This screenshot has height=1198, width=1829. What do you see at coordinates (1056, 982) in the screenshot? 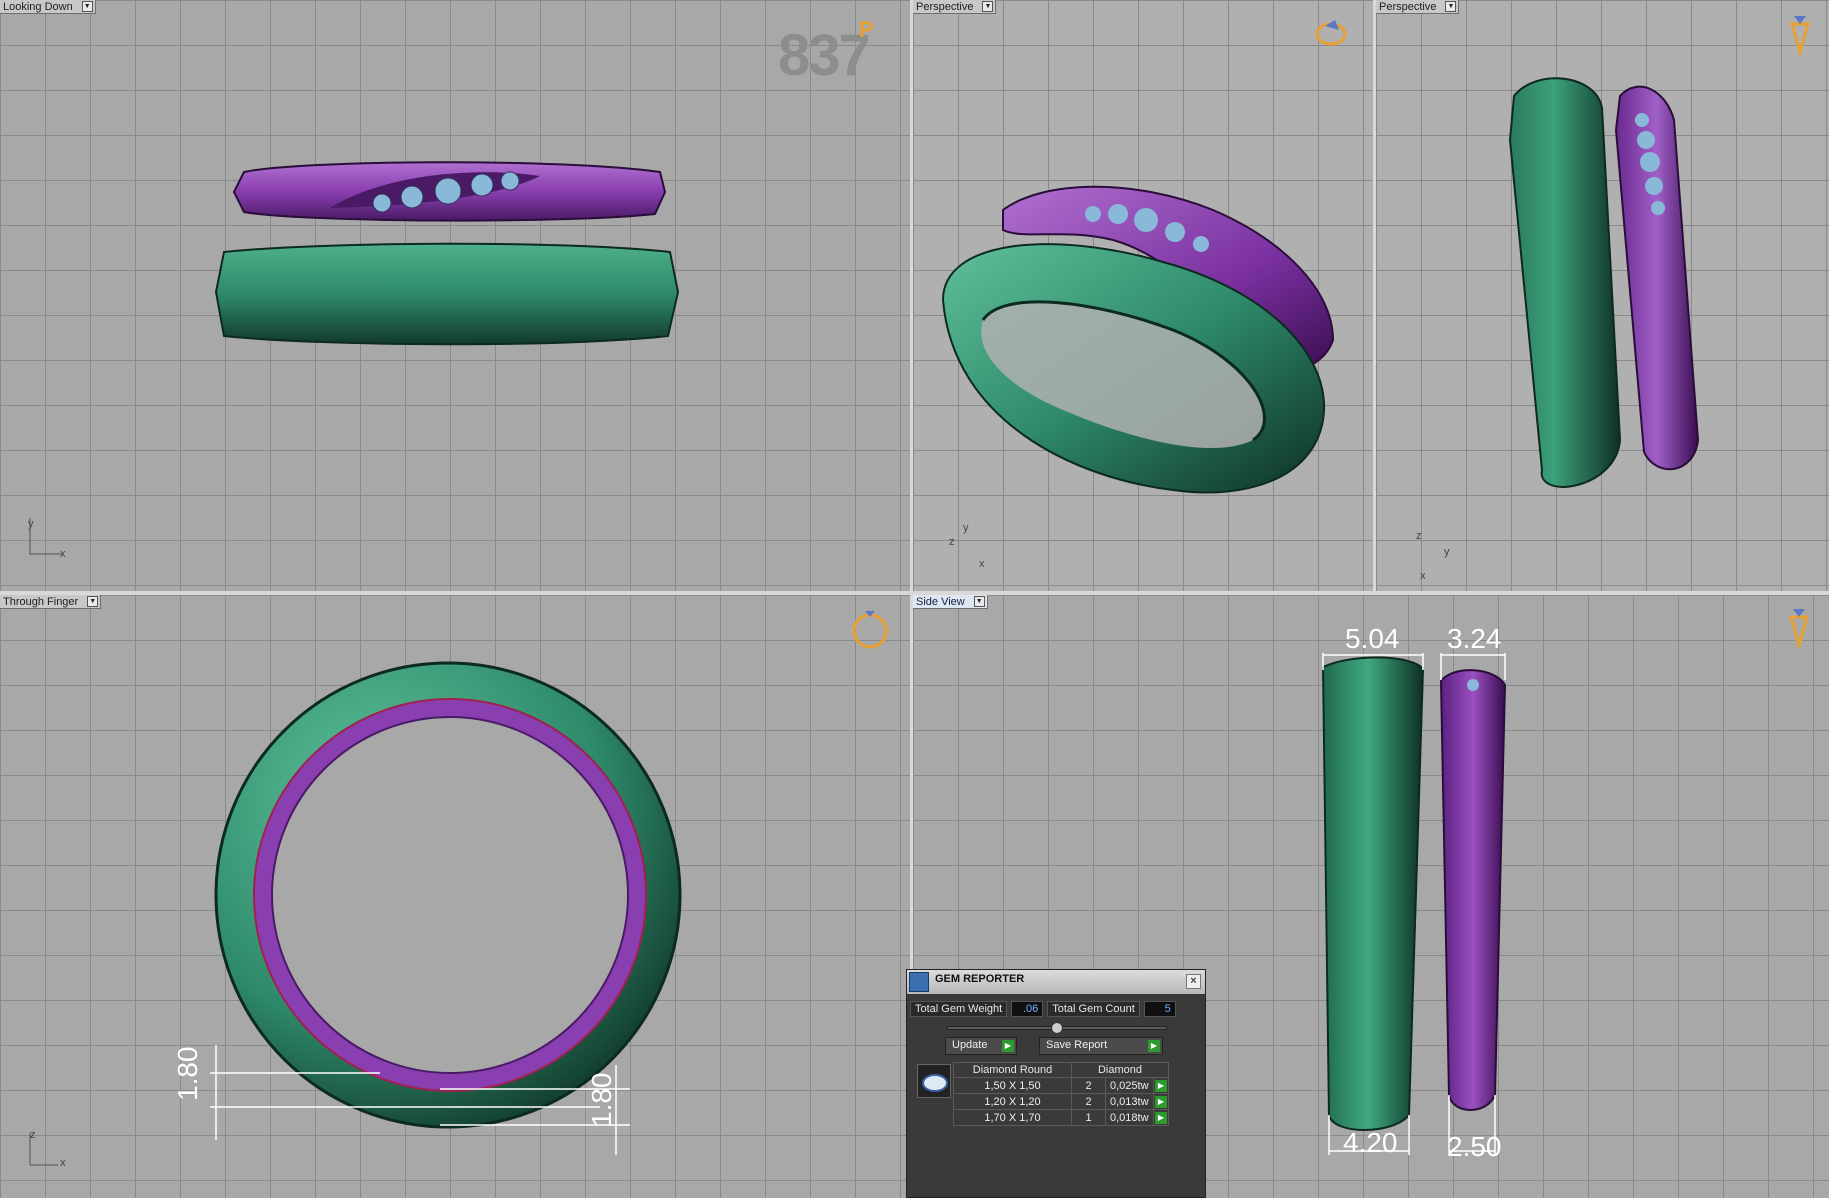
I see `gem-reporter-titlebar: GEM REPORTER ×` at bounding box center [1056, 982].